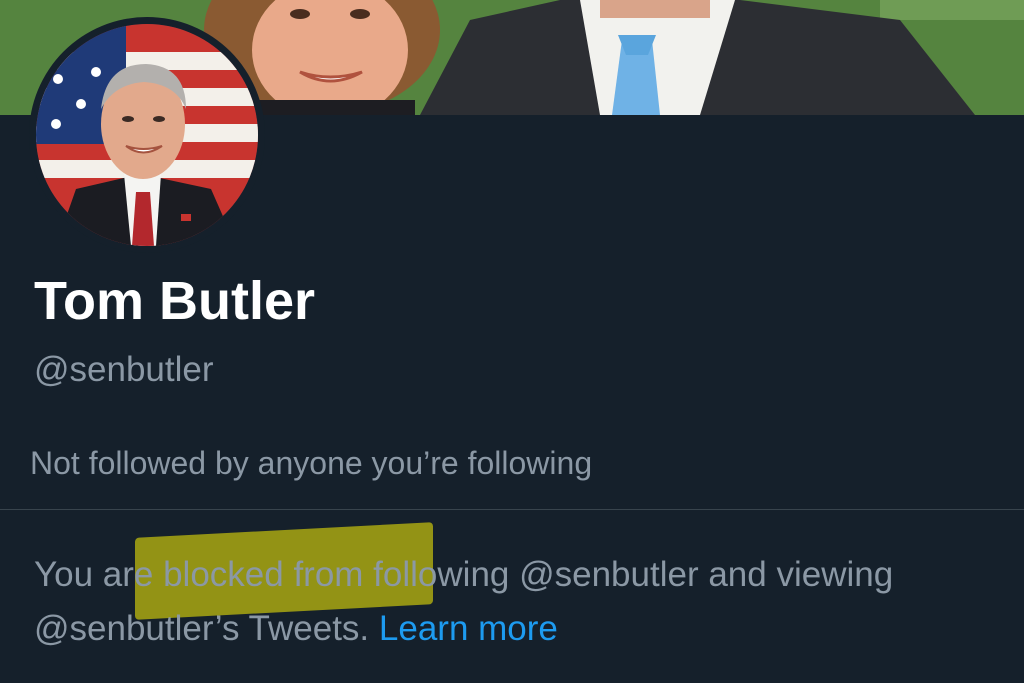  I want to click on learn-more-link: Learn more, so click(468, 628).